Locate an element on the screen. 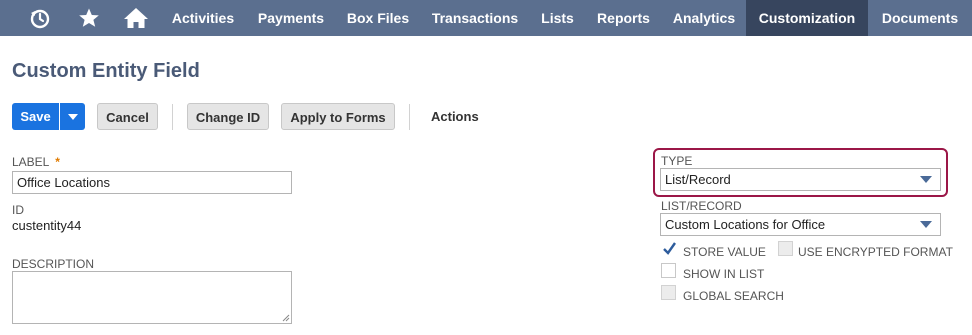  page-title: Custom Entity Field is located at coordinates (106, 71).